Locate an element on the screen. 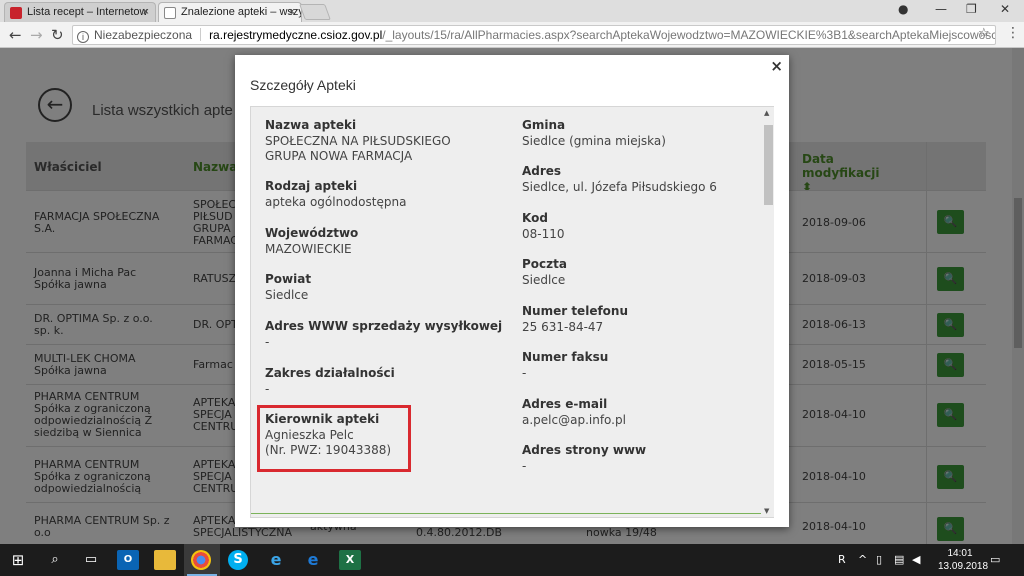 The image size is (1024, 576). field-label: Adres strony www is located at coordinates (584, 450).